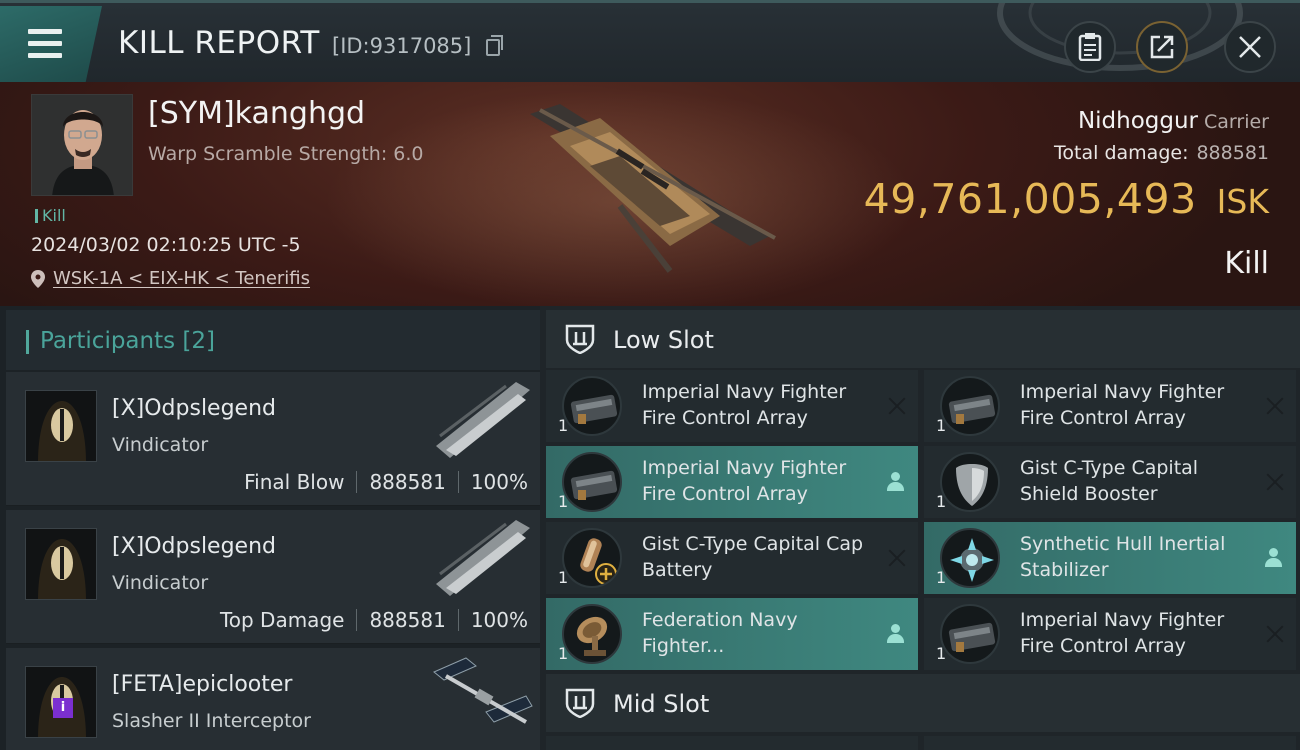  Describe the element at coordinates (256, 113) in the screenshot. I see `victim-name: [SYM]kanghgd` at that location.